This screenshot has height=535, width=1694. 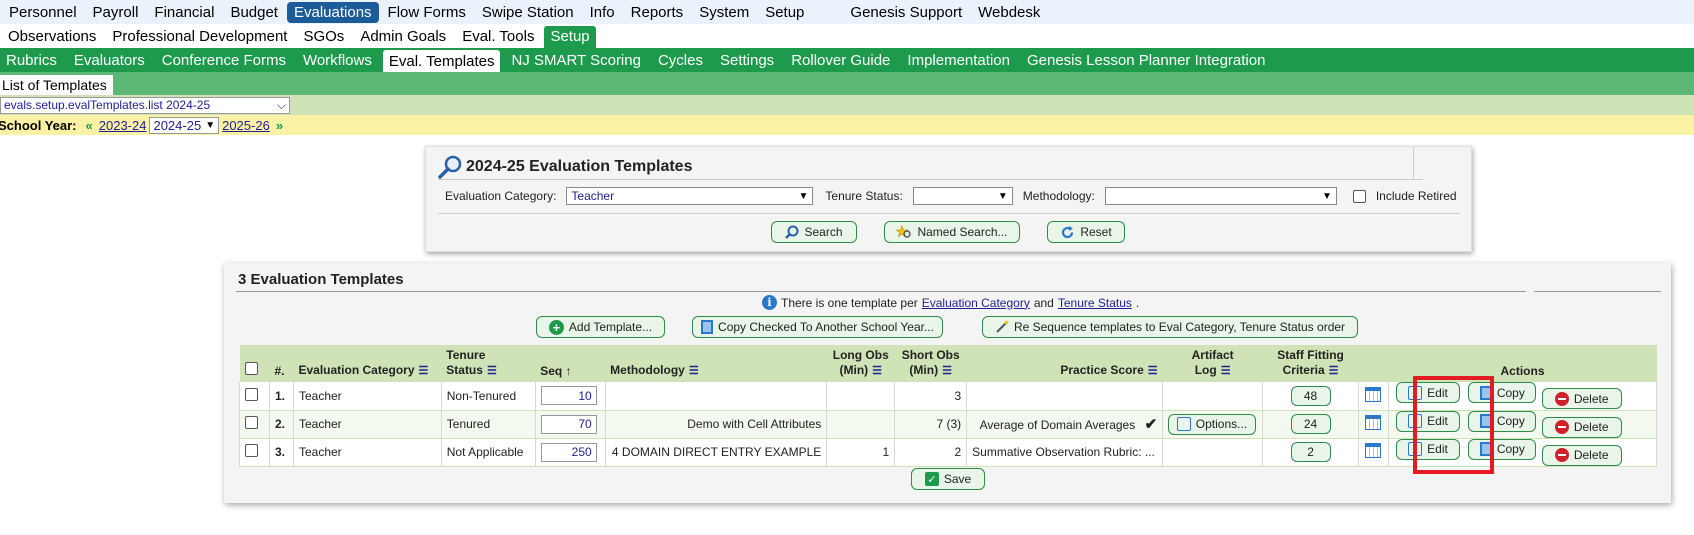 I want to click on col-short-obs: Short Obs (Min) ☰, so click(x=931, y=363).